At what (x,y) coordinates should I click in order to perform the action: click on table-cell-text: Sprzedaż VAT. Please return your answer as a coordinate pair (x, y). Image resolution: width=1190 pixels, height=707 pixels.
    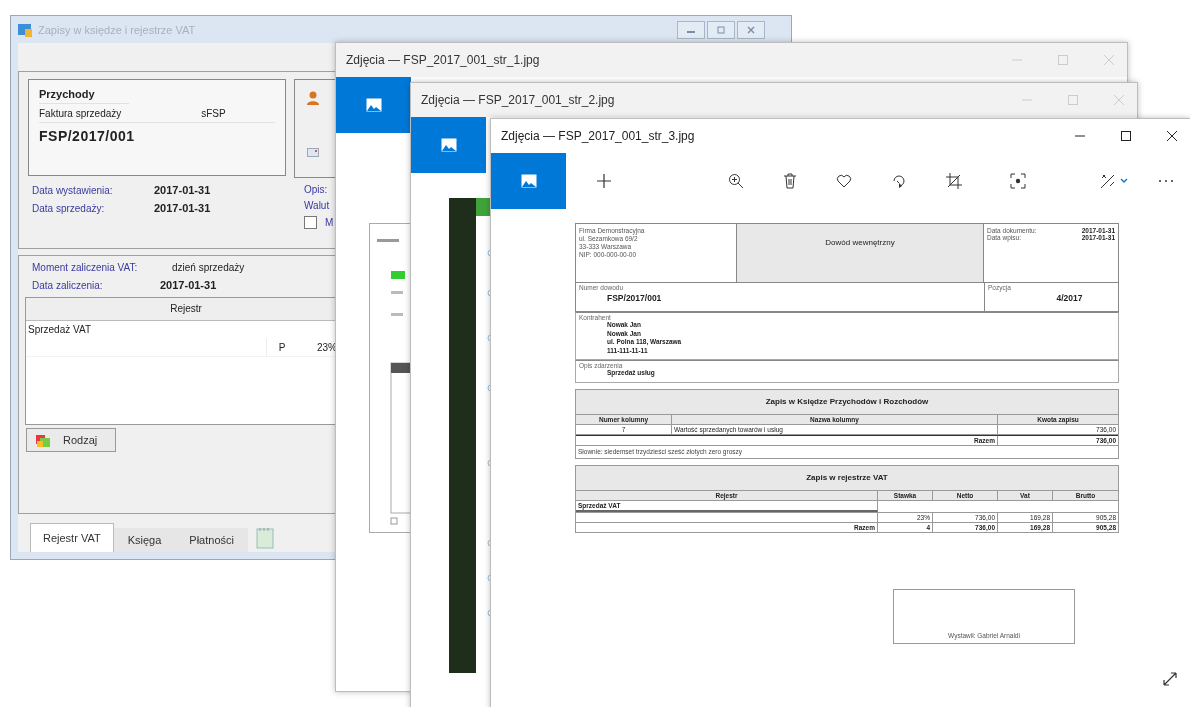
    Looking at the image, I should click on (59, 330).